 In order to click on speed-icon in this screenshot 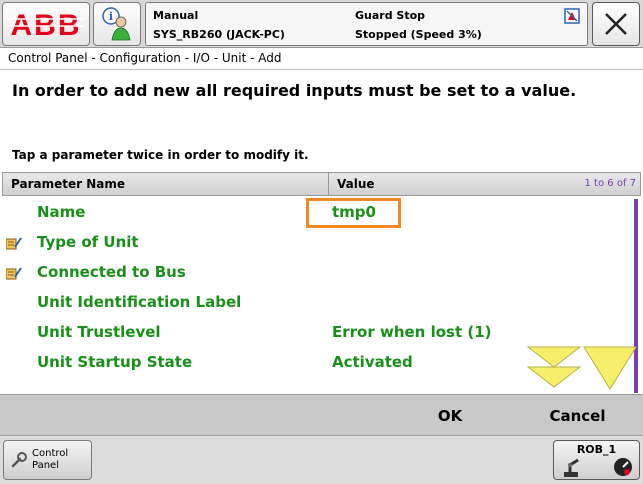, I will do `click(623, 467)`.